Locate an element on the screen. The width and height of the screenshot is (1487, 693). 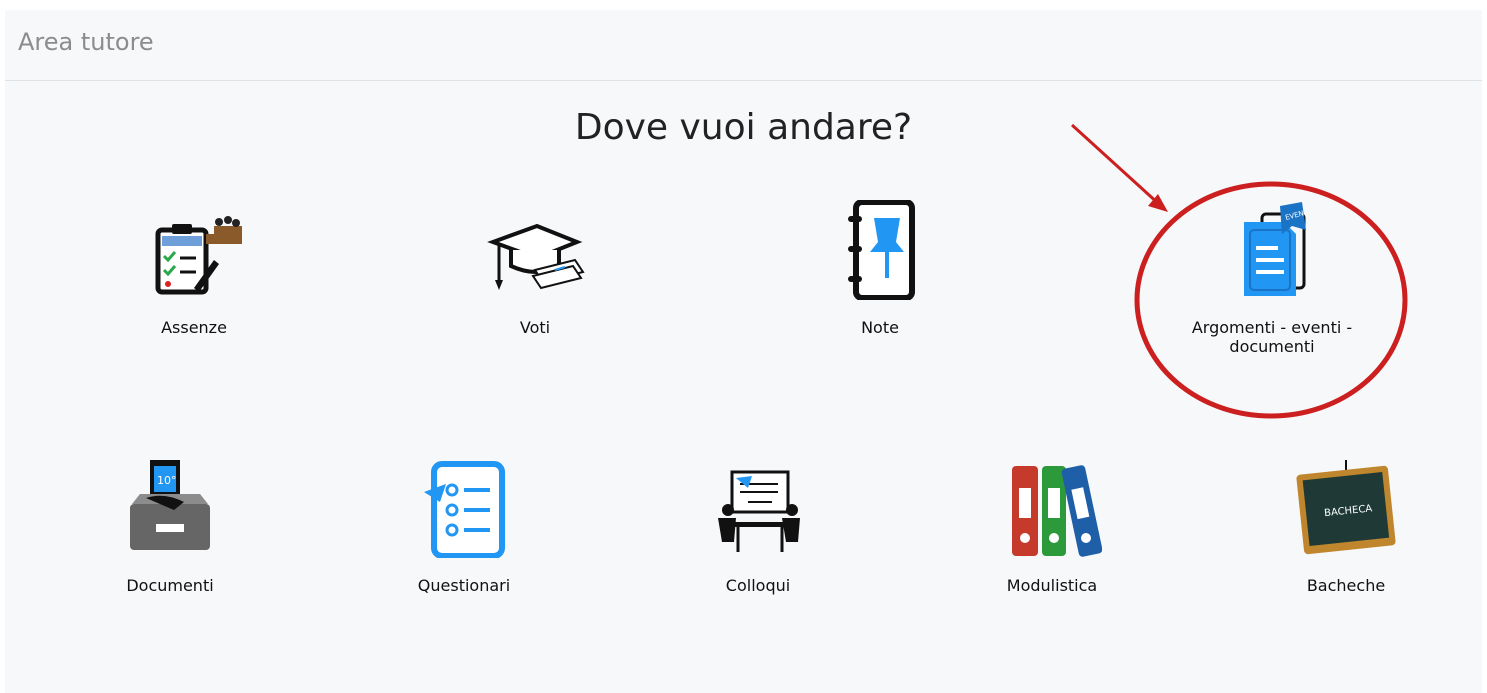
tile-note: Note is located at coordinates (880, 285).